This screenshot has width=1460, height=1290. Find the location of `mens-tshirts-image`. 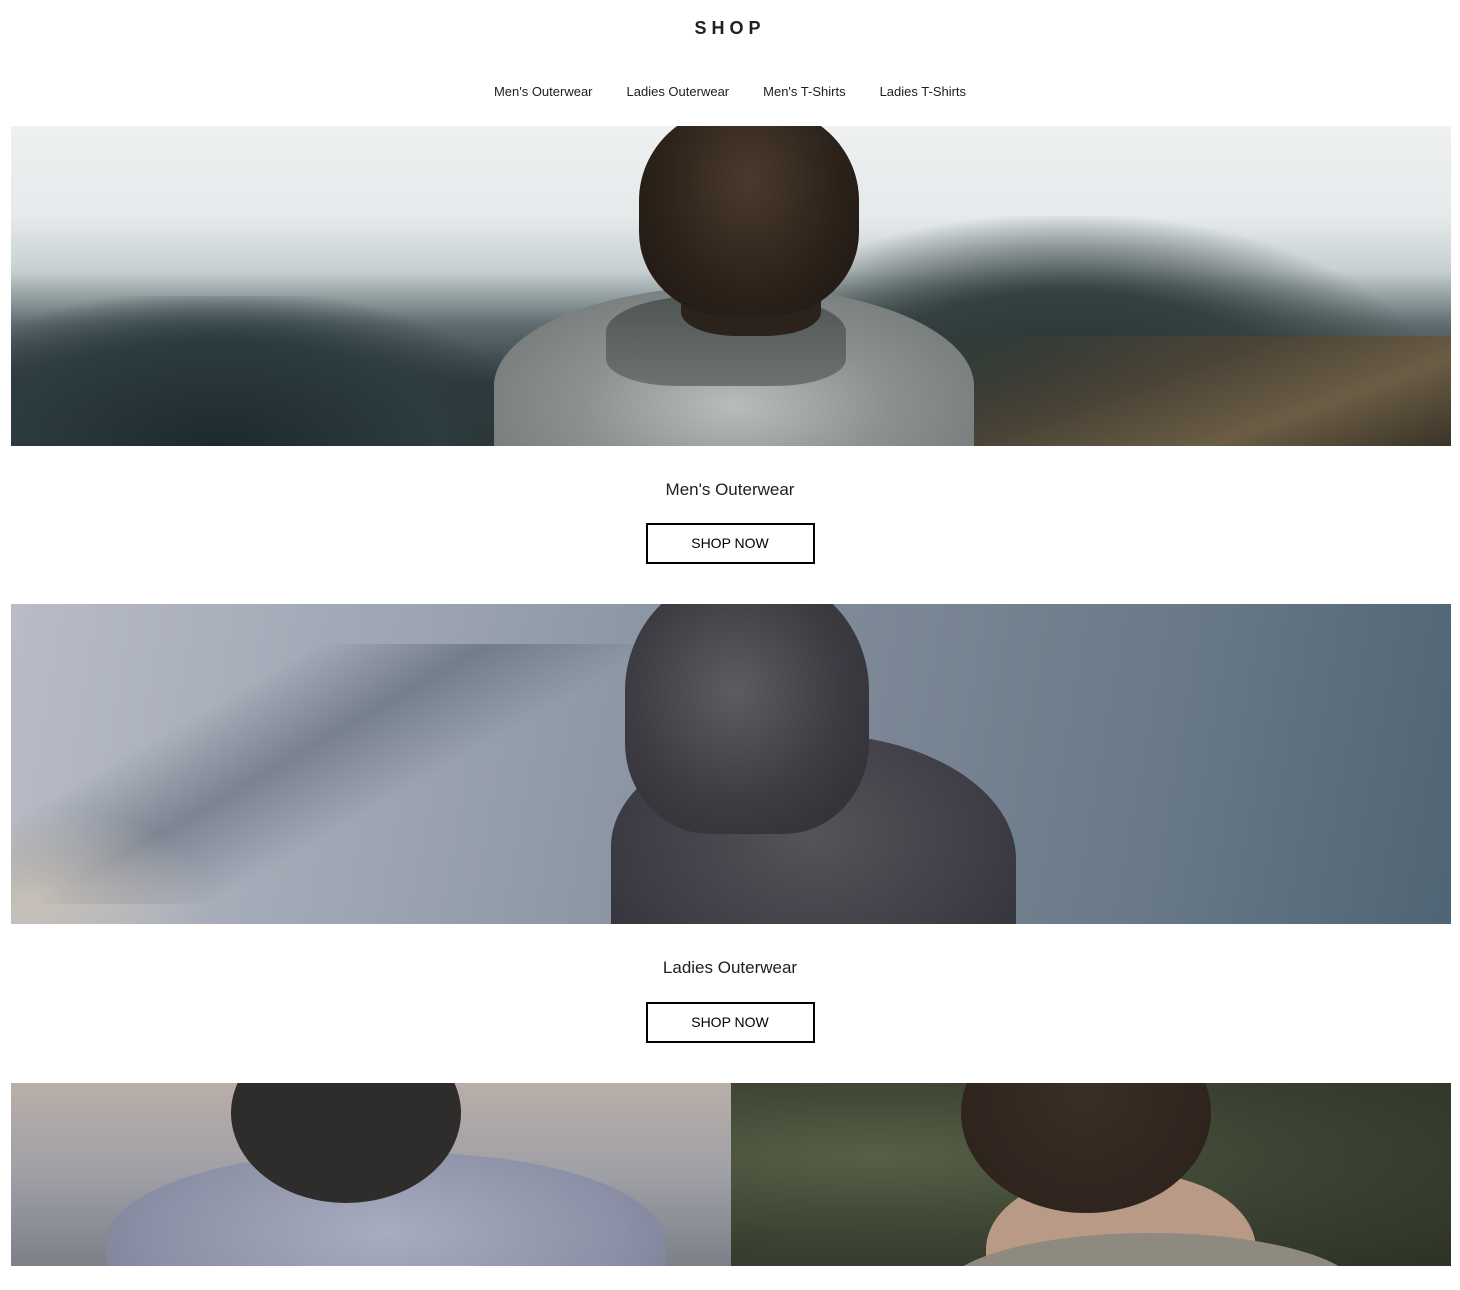

mens-tshirts-image is located at coordinates (371, 1174).